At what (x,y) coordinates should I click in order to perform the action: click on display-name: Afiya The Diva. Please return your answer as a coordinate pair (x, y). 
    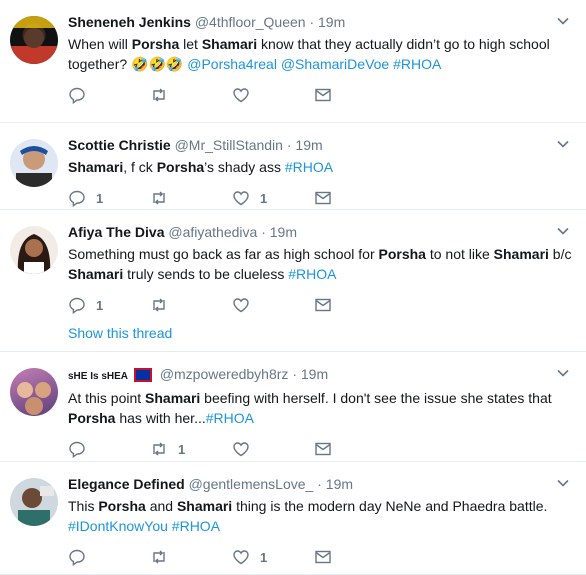
    Looking at the image, I should click on (116, 232).